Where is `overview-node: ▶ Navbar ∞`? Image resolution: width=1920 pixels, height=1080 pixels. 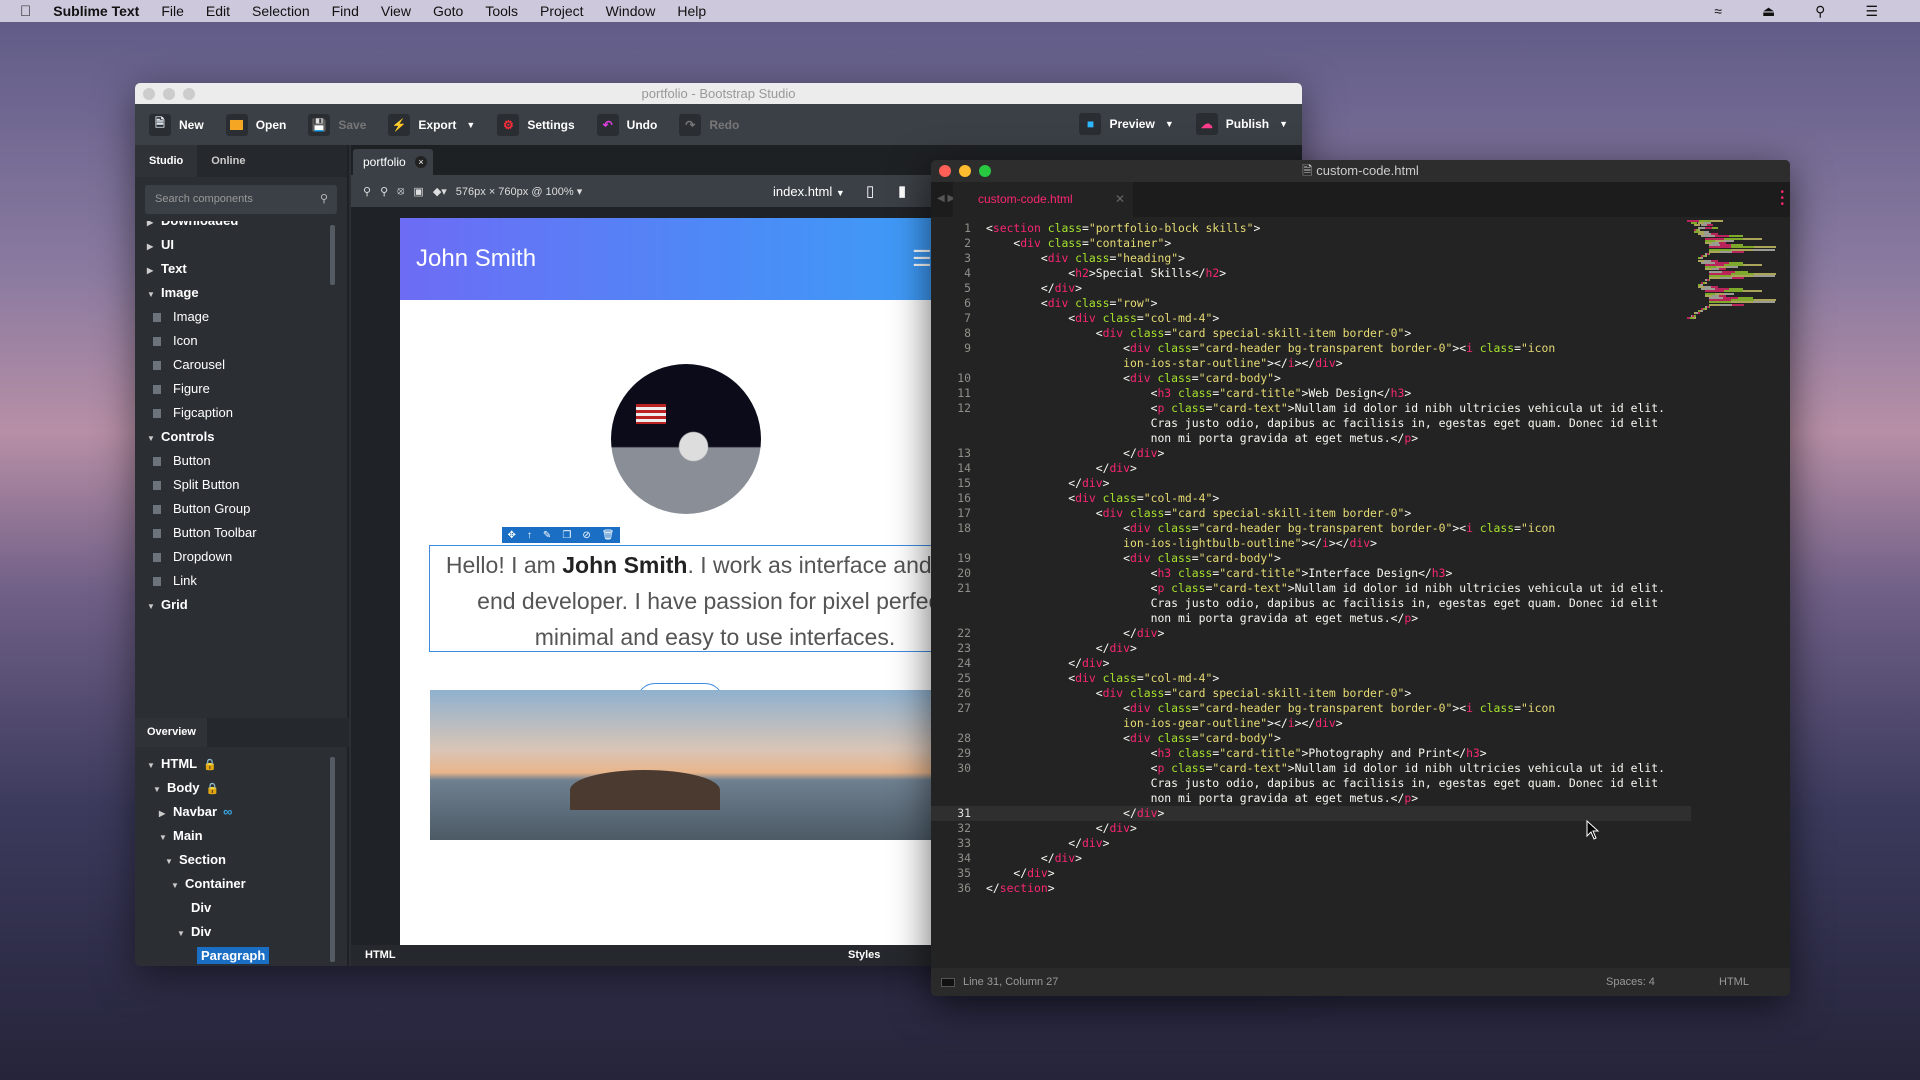 overview-node: ▶ Navbar ∞ is located at coordinates (241, 812).